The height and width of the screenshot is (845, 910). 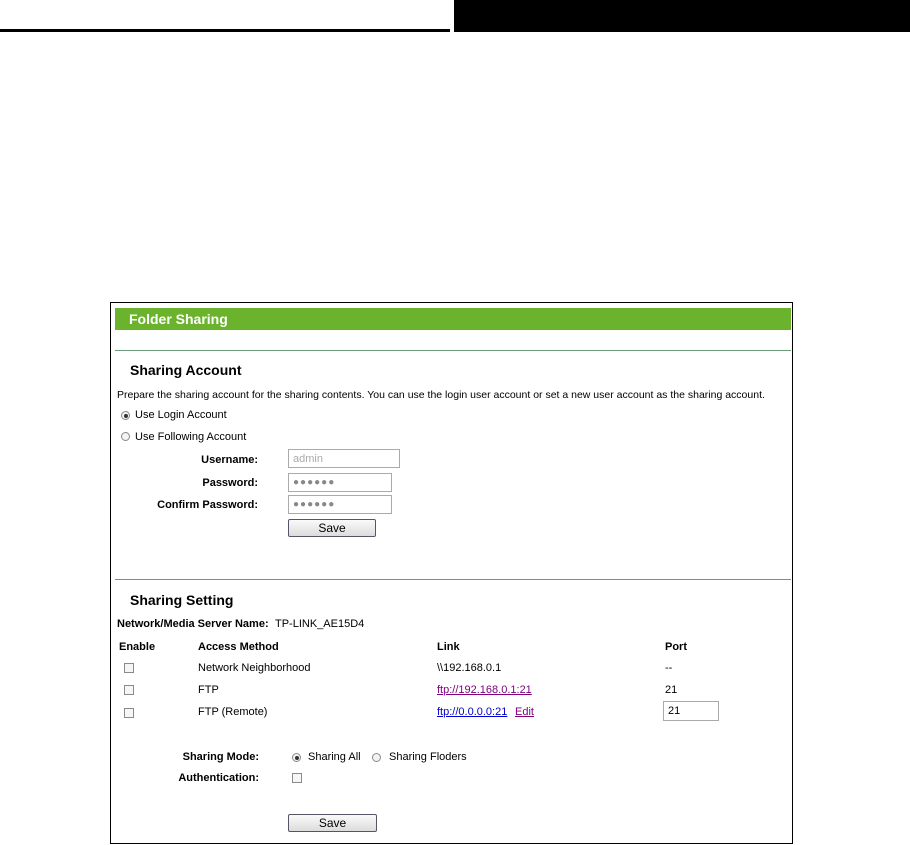 I want to click on setting-save-button: Save, so click(x=332, y=823).